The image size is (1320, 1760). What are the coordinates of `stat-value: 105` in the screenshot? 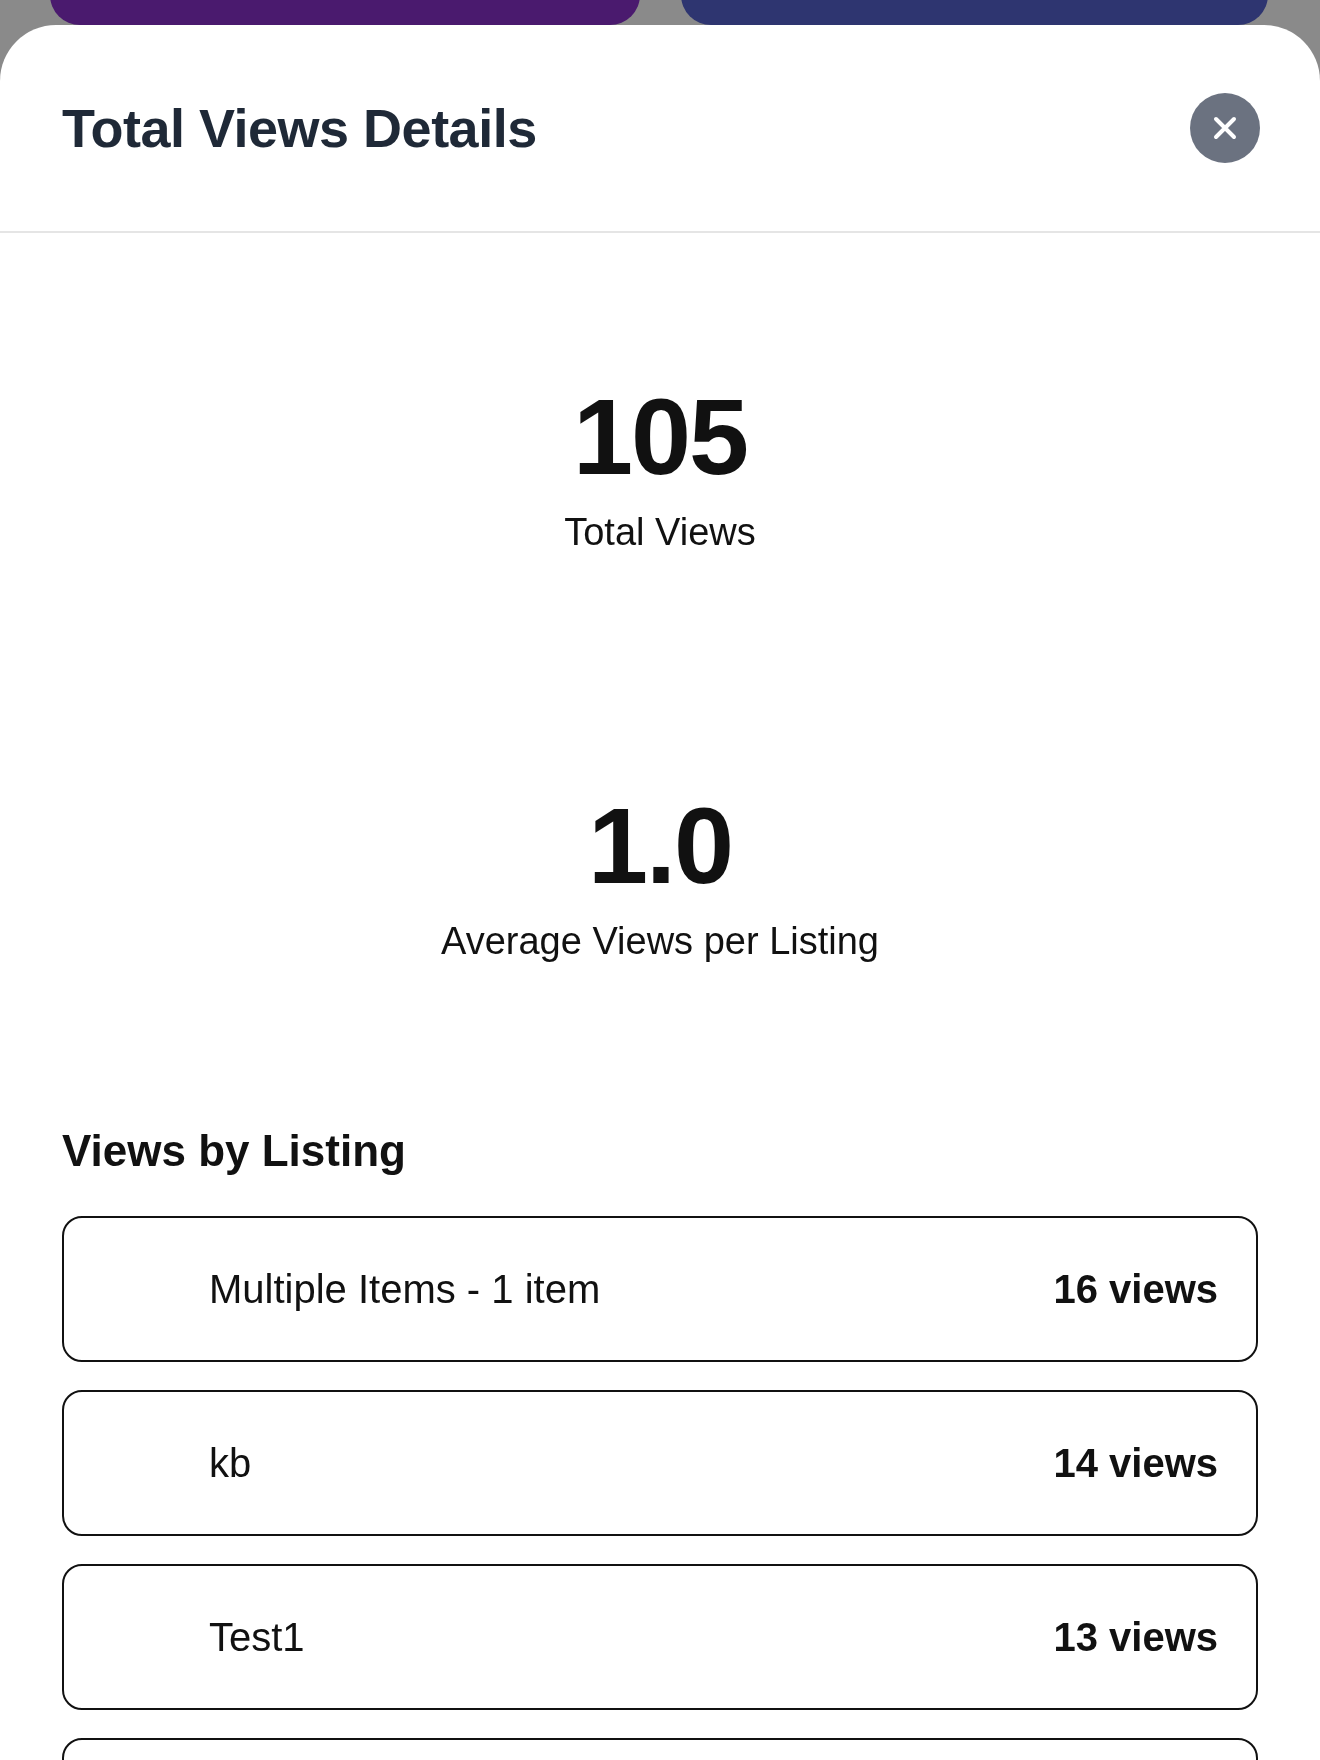 It's located at (660, 437).